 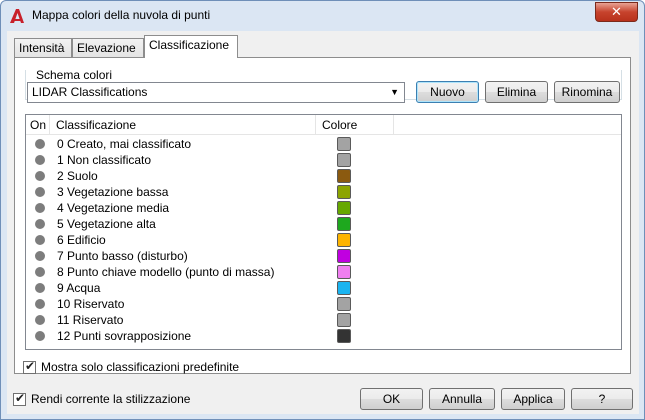 What do you see at coordinates (113, 208) in the screenshot?
I see `classification-label: 4 Vegetazione media` at bounding box center [113, 208].